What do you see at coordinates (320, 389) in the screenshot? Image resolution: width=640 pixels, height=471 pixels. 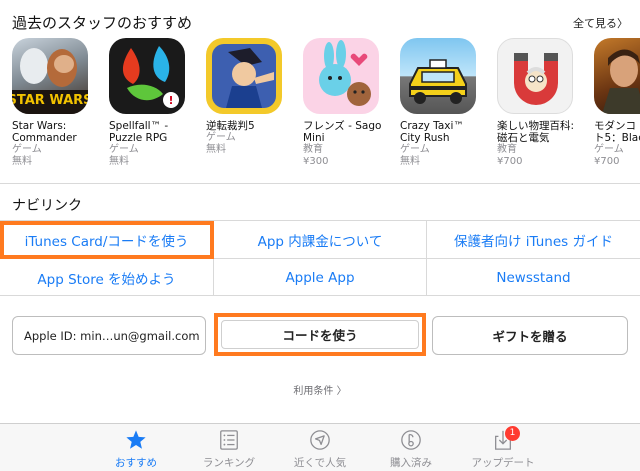 I see `terms-link: 利用条件 〉` at bounding box center [320, 389].